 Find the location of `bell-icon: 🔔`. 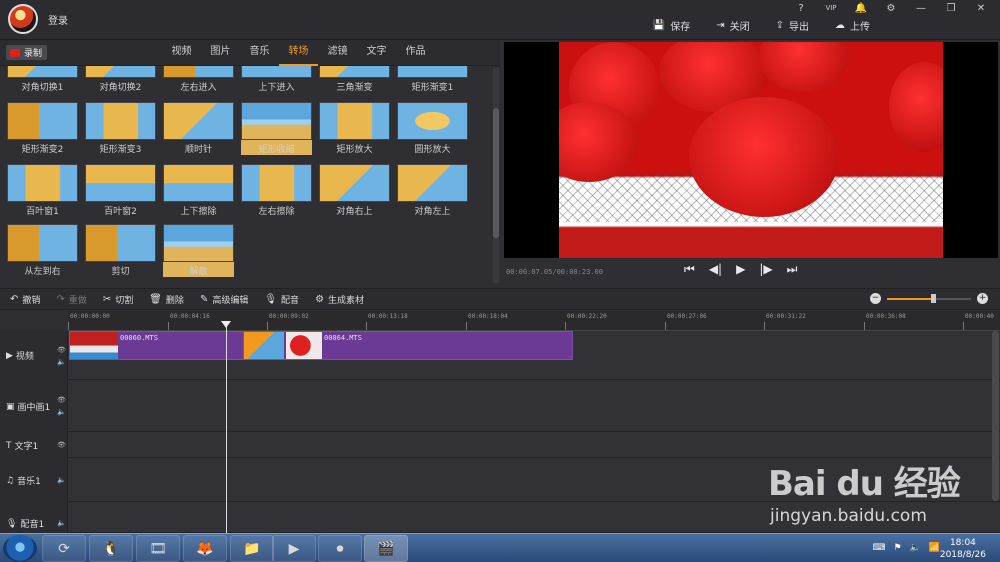

bell-icon: 🔔 is located at coordinates (861, 8).